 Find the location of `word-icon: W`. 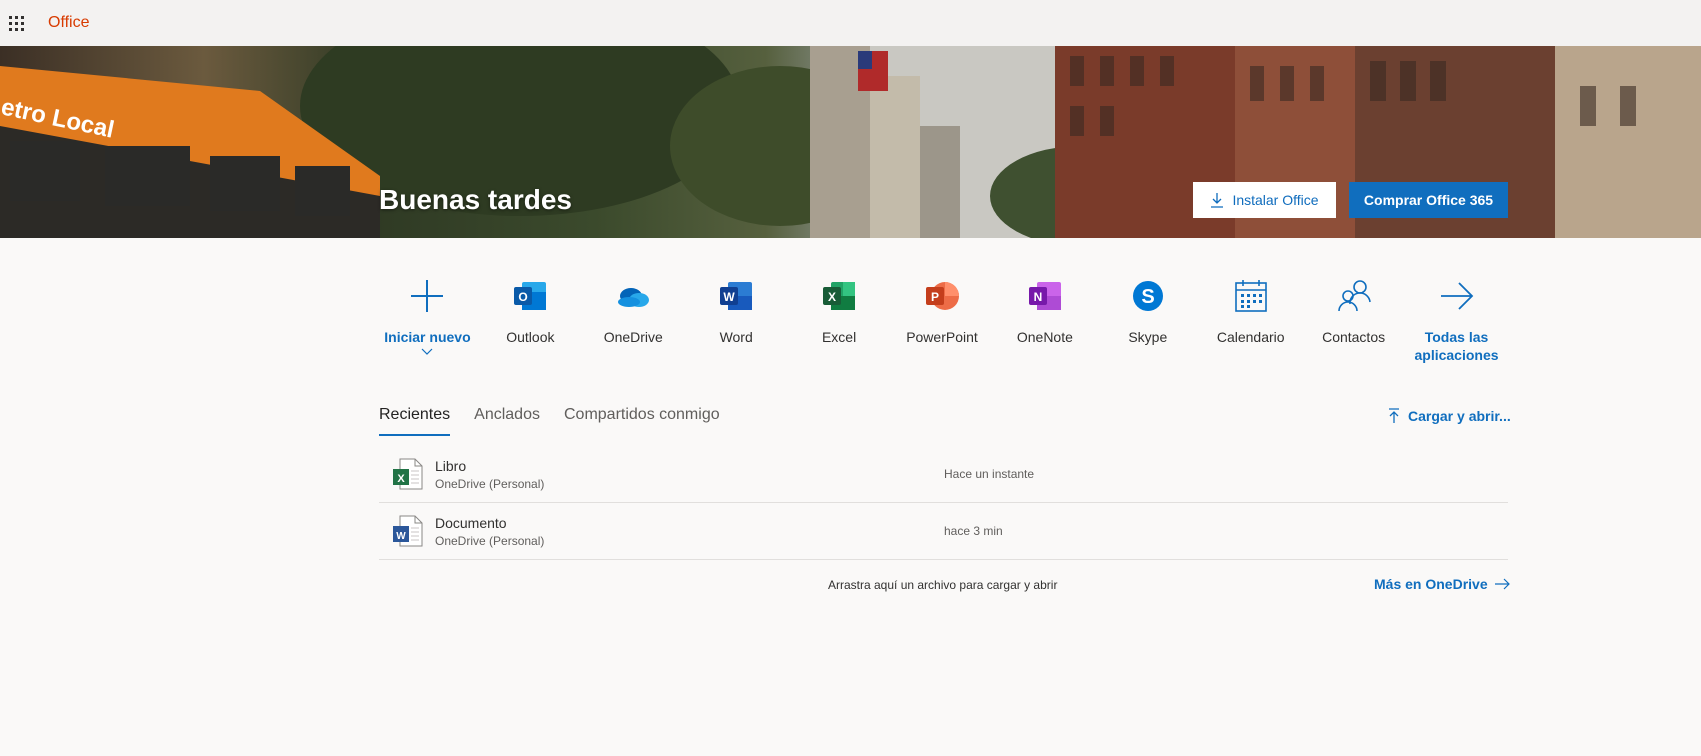

word-icon: W is located at coordinates (736, 296).